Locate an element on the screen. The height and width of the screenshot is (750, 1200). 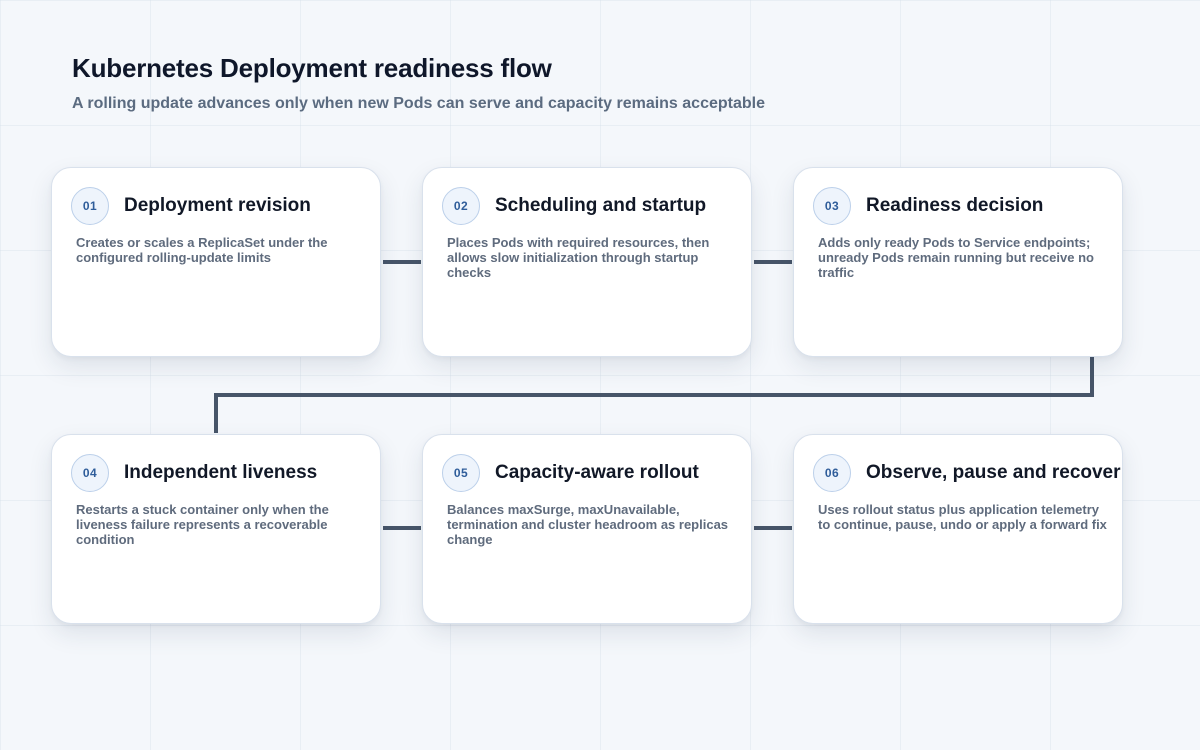
step-number-badge: 01 is located at coordinates (90, 206).